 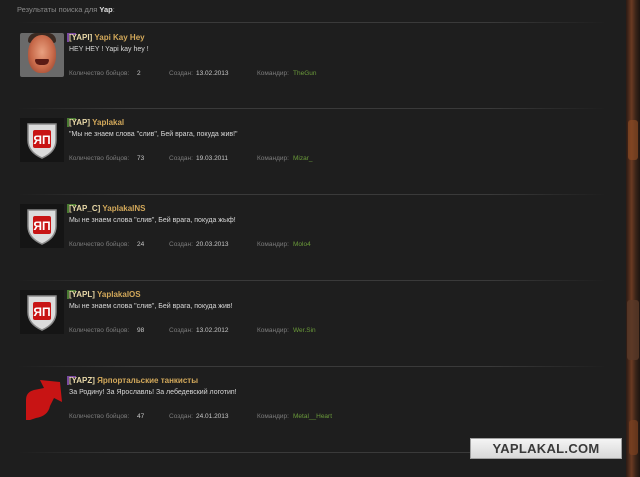 I want to click on created-date: 13.02.2013, so click(x=212, y=73).